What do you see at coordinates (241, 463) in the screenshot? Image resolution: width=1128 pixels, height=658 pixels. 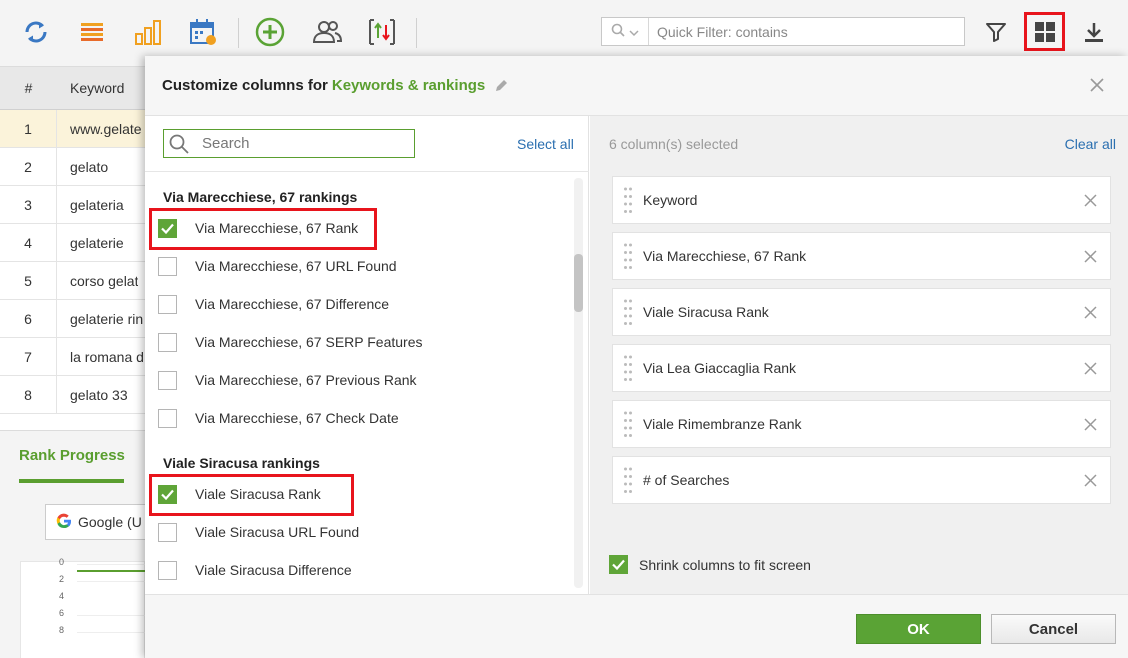 I see `group-title: Viale Siracusa rankings` at bounding box center [241, 463].